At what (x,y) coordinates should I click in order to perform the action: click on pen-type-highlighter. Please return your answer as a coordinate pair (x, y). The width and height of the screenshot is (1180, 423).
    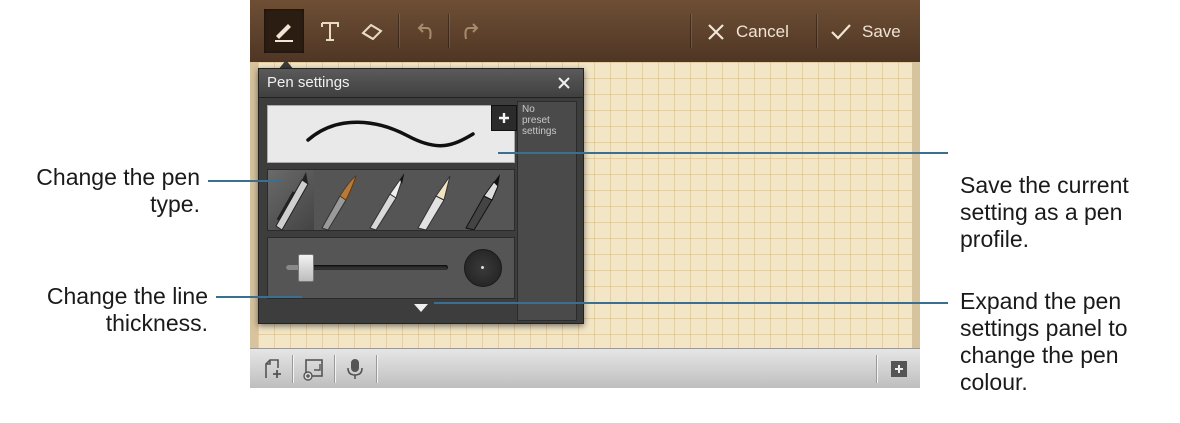
    Looking at the image, I should click on (435, 200).